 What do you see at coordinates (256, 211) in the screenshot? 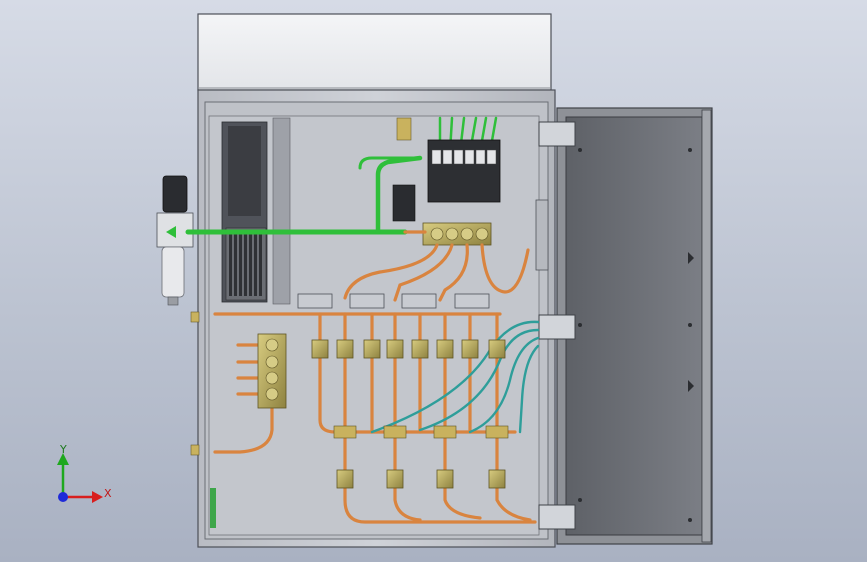
I see `terminal-block-bank` at bounding box center [256, 211].